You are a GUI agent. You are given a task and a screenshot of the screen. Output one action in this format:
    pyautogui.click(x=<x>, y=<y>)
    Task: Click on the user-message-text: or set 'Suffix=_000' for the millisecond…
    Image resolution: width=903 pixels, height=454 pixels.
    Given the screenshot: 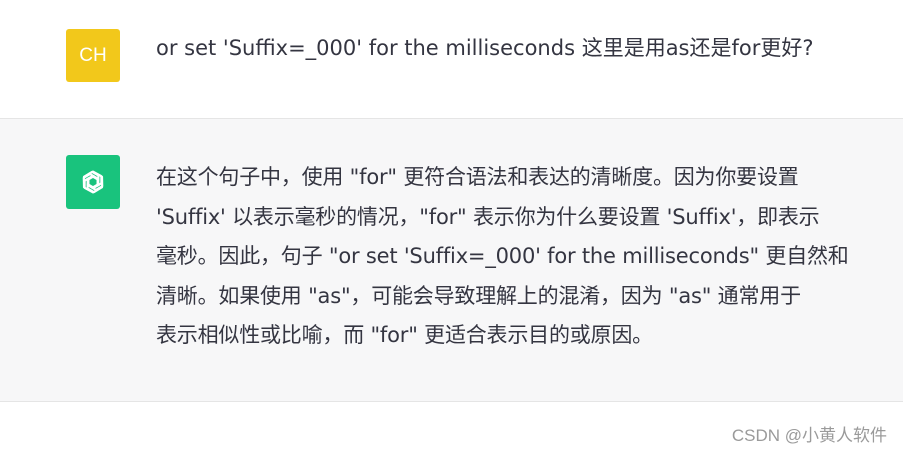 What is the action you would take?
    pyautogui.click(x=485, y=48)
    